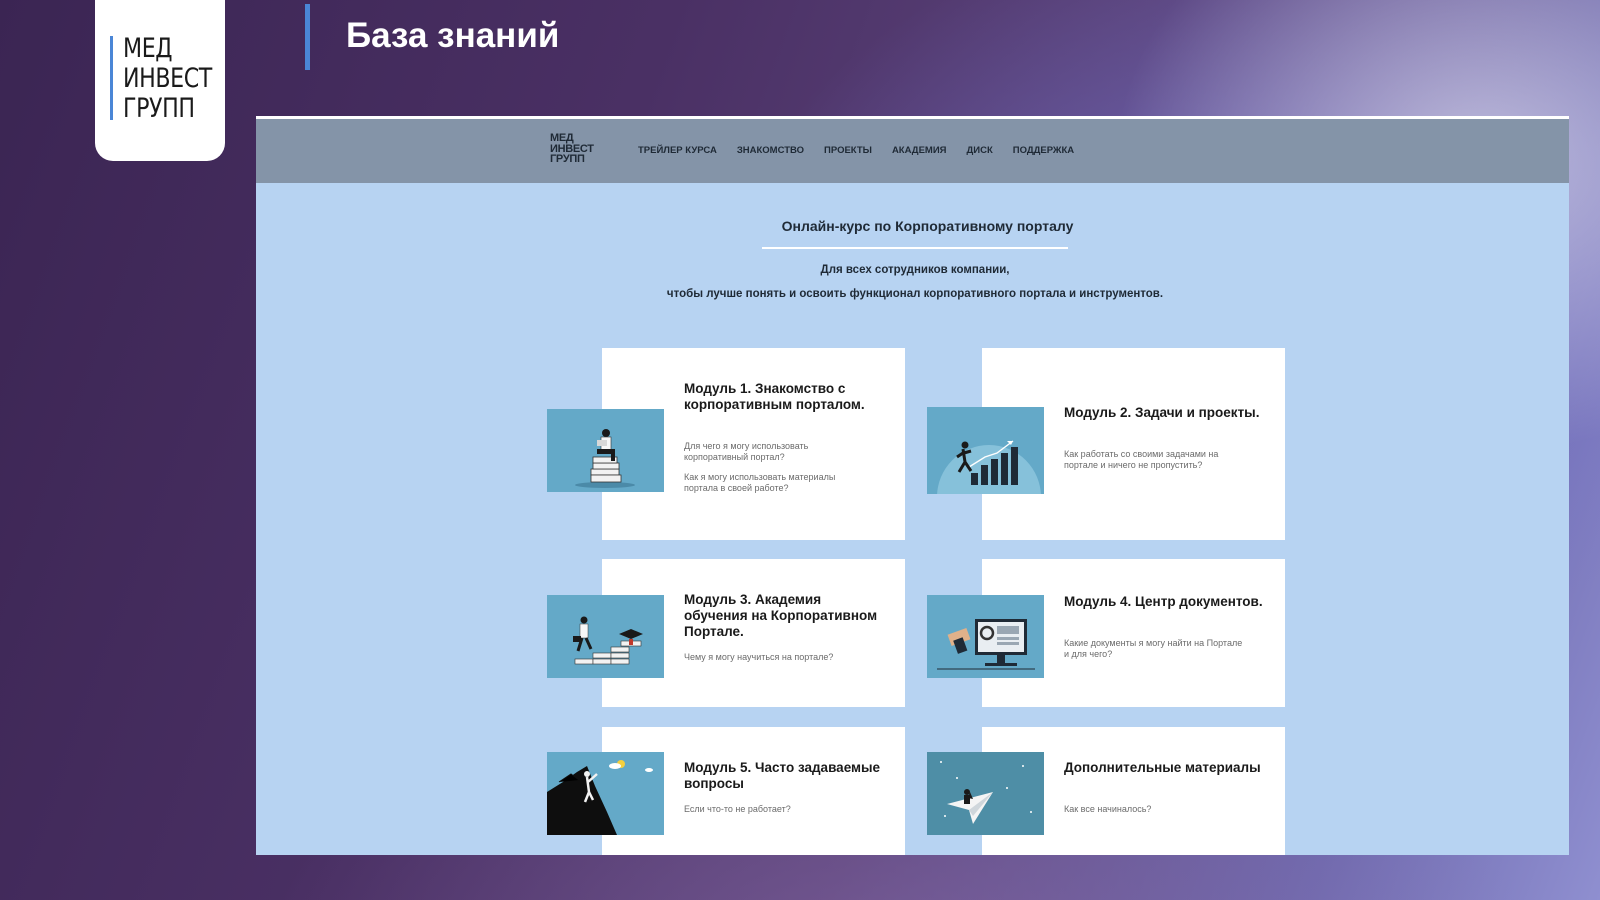 Image resolution: width=1600 pixels, height=900 pixels. I want to click on site-logo-line-1: МЕД, so click(562, 138).